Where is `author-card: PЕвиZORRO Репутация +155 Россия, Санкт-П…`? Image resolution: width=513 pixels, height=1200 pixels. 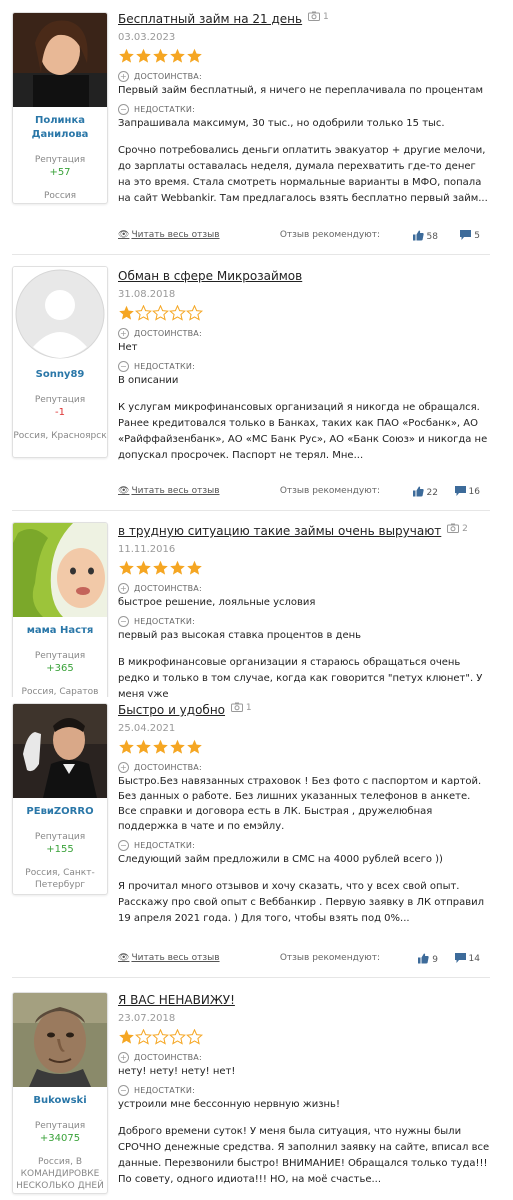 author-card: PЕвиZORRO Репутация +155 Россия, Санкт-П… is located at coordinates (60, 799).